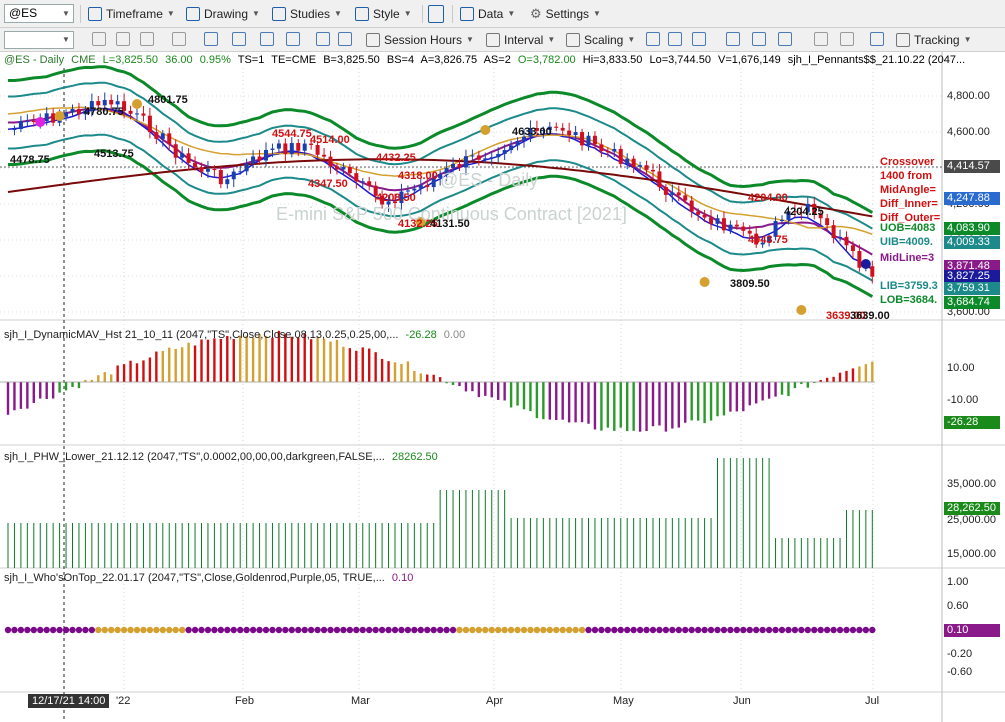 This screenshot has height=722, width=1005. I want to click on style-button: Style ▼, so click(383, 13).